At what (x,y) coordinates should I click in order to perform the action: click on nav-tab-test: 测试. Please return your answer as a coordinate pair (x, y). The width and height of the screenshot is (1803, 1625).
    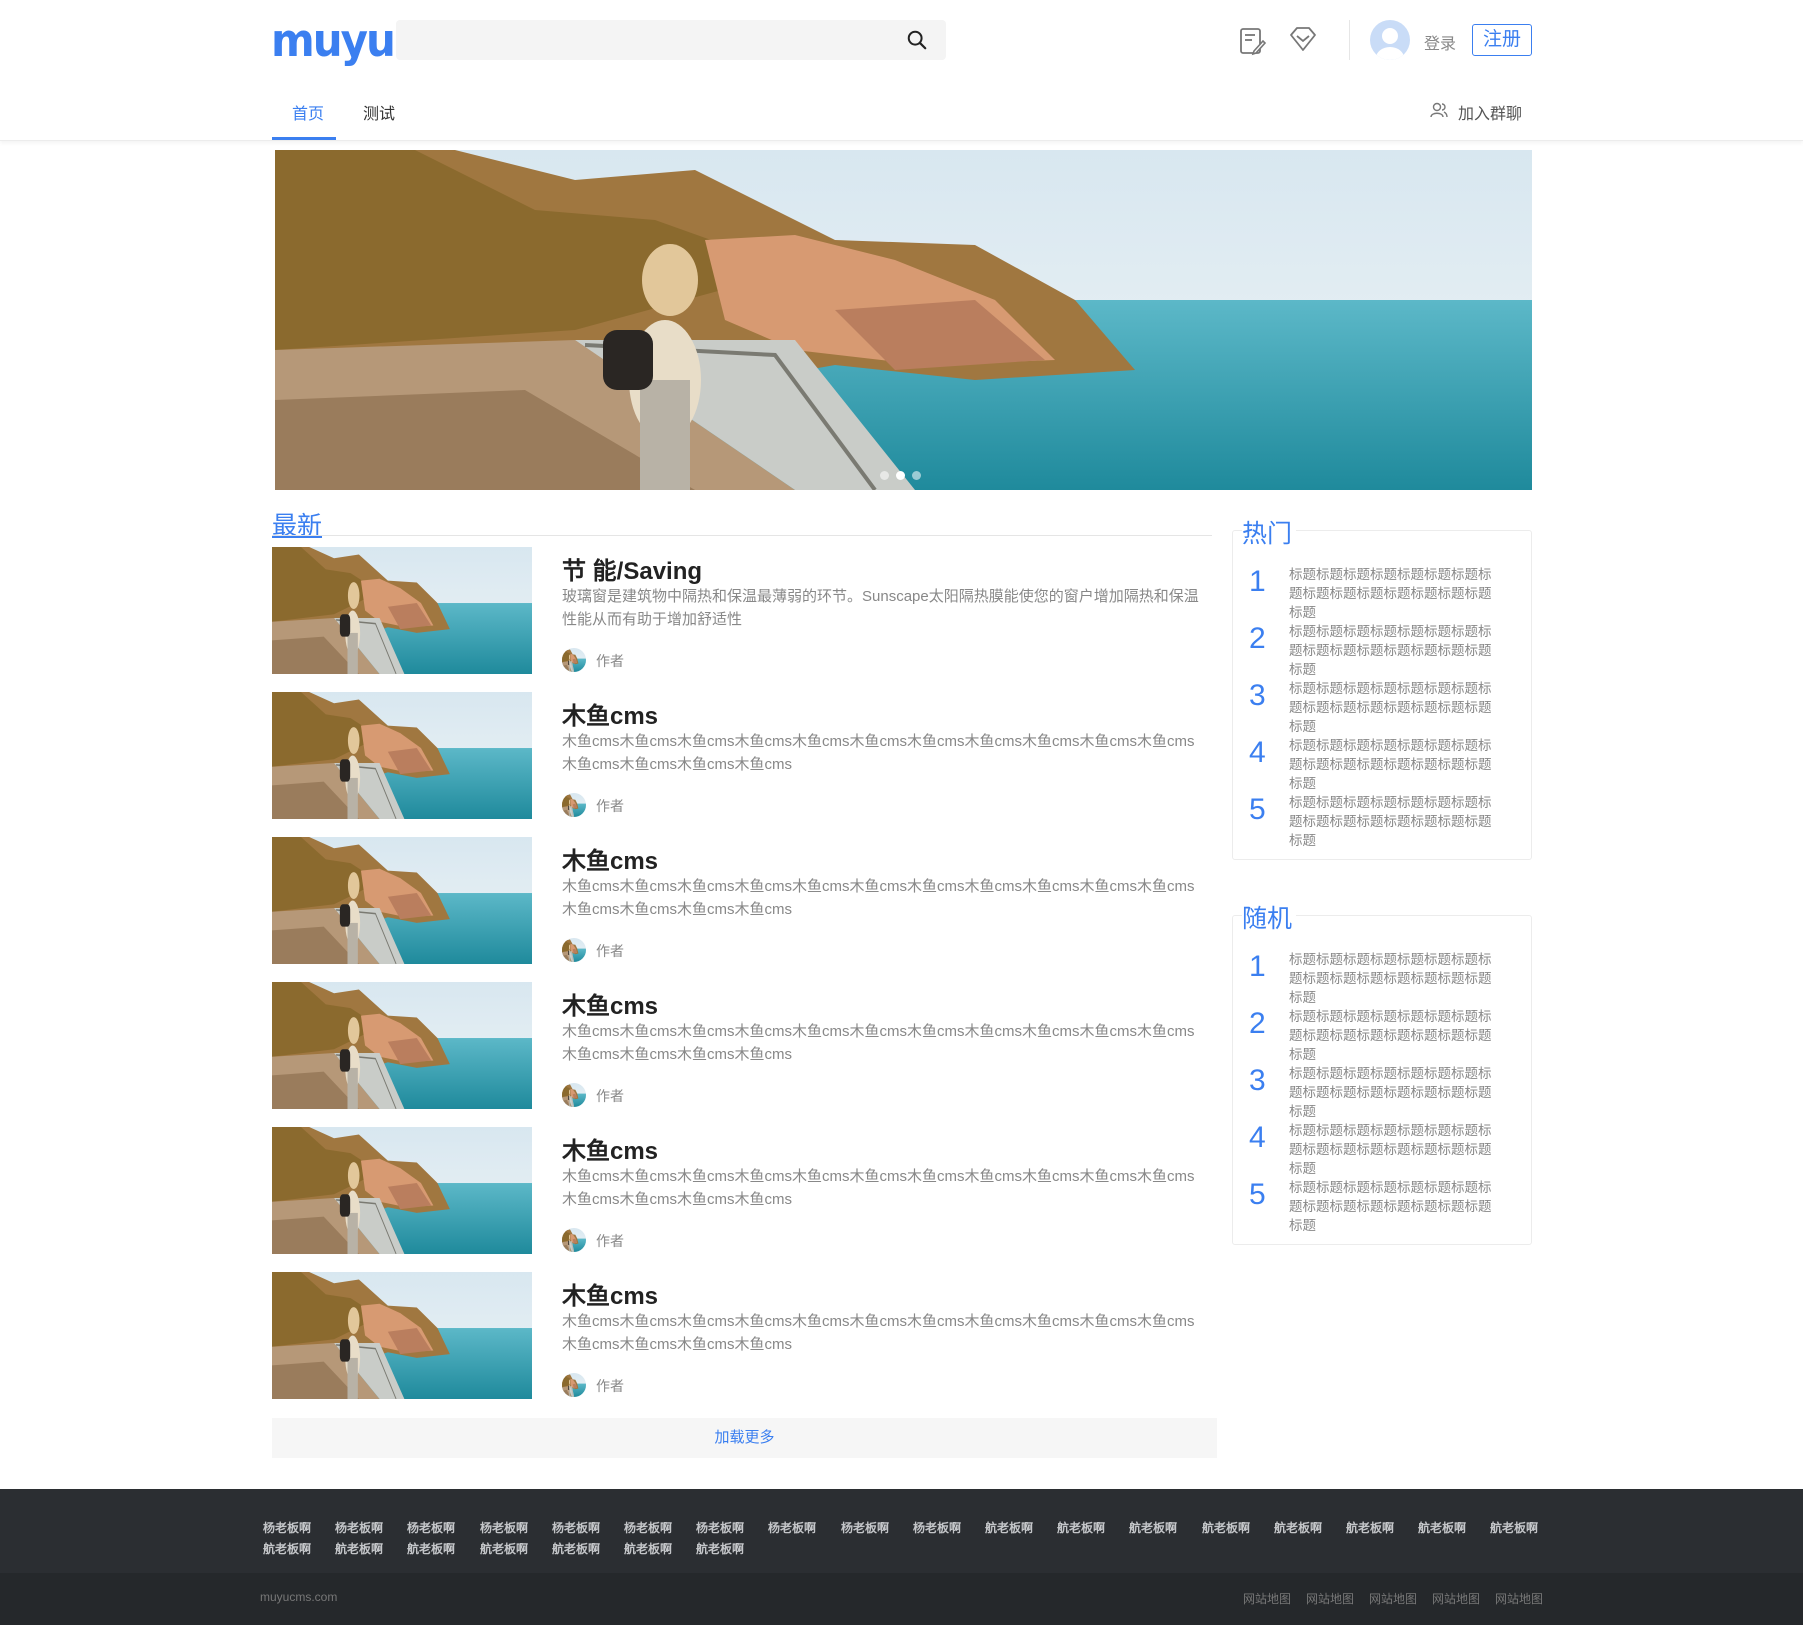
    Looking at the image, I should click on (379, 112).